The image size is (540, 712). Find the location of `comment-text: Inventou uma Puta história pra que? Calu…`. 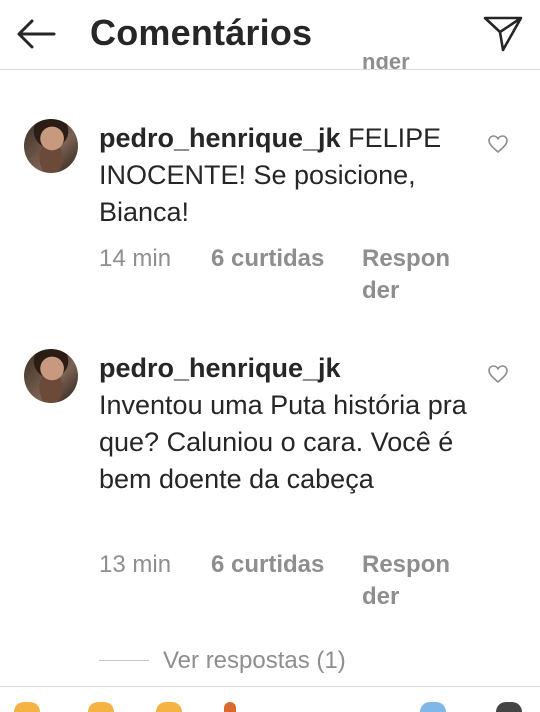

comment-text: Inventou uma Puta história pra que? Calu… is located at coordinates (283, 442).